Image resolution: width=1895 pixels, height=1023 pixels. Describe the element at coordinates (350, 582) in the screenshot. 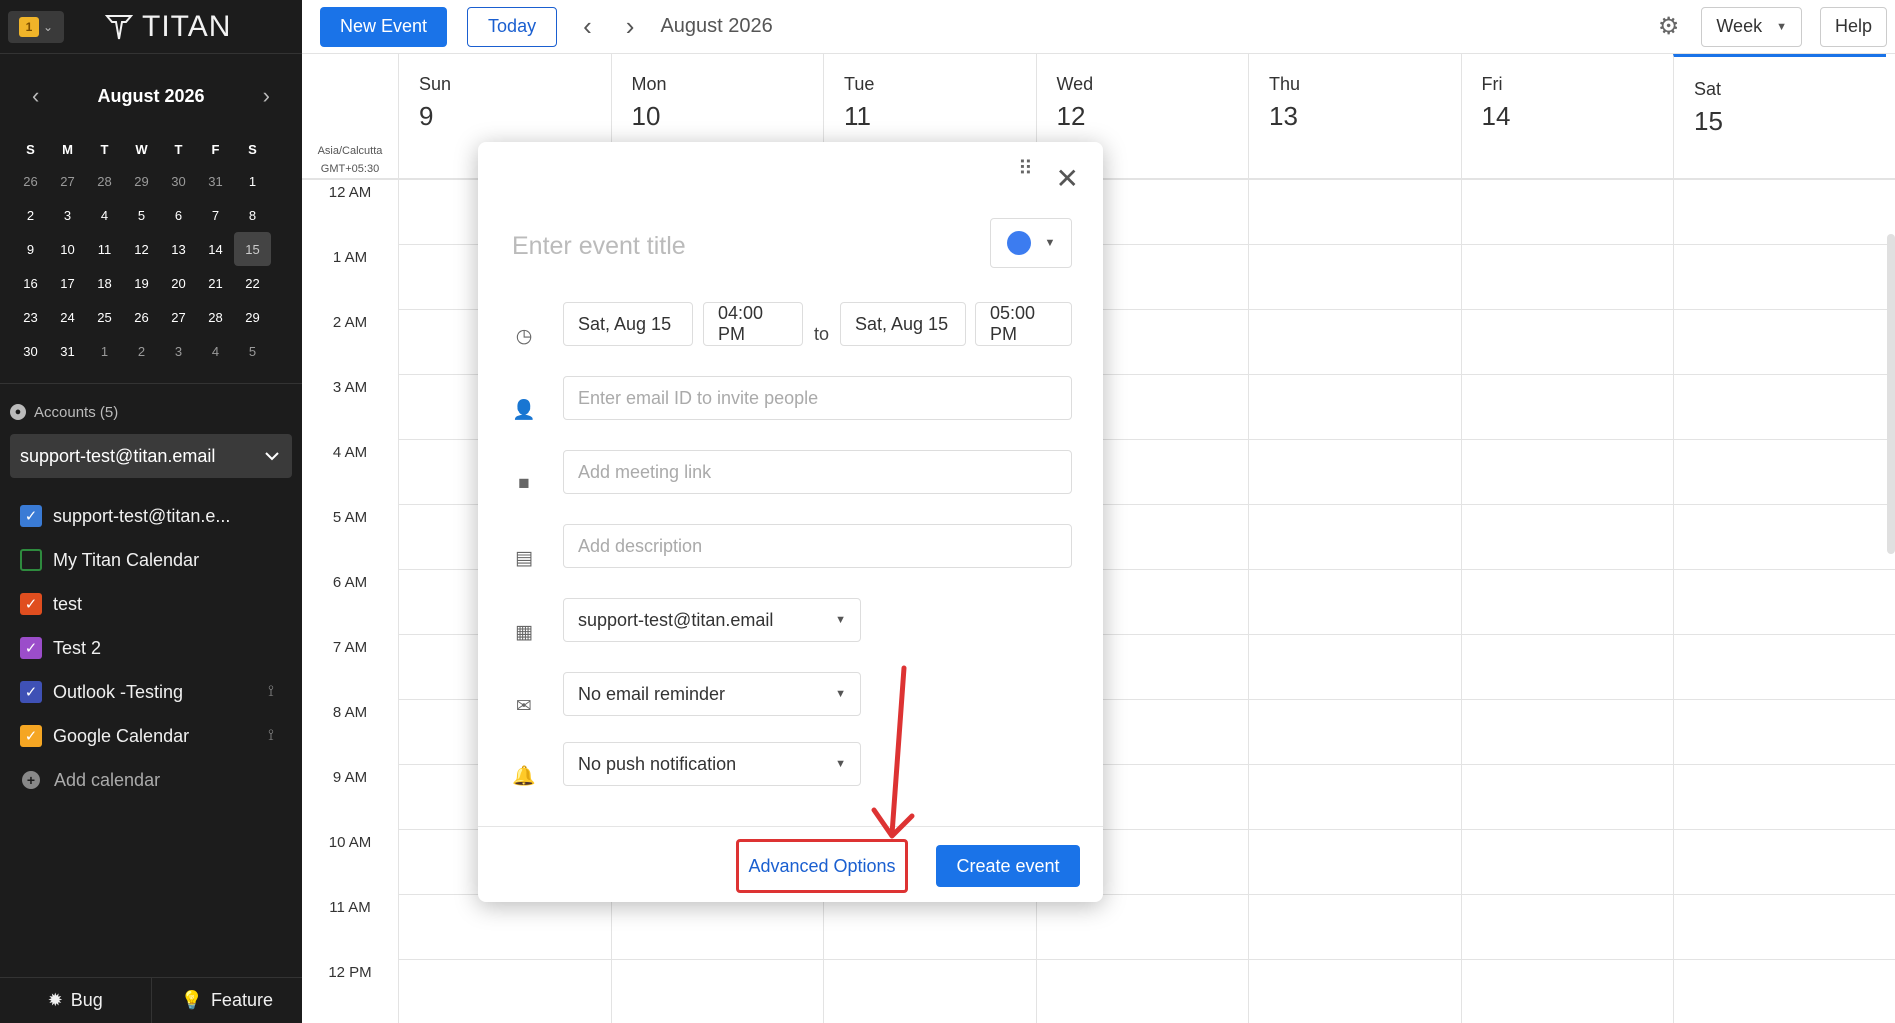

I see `hour-label: 6 AM` at that location.